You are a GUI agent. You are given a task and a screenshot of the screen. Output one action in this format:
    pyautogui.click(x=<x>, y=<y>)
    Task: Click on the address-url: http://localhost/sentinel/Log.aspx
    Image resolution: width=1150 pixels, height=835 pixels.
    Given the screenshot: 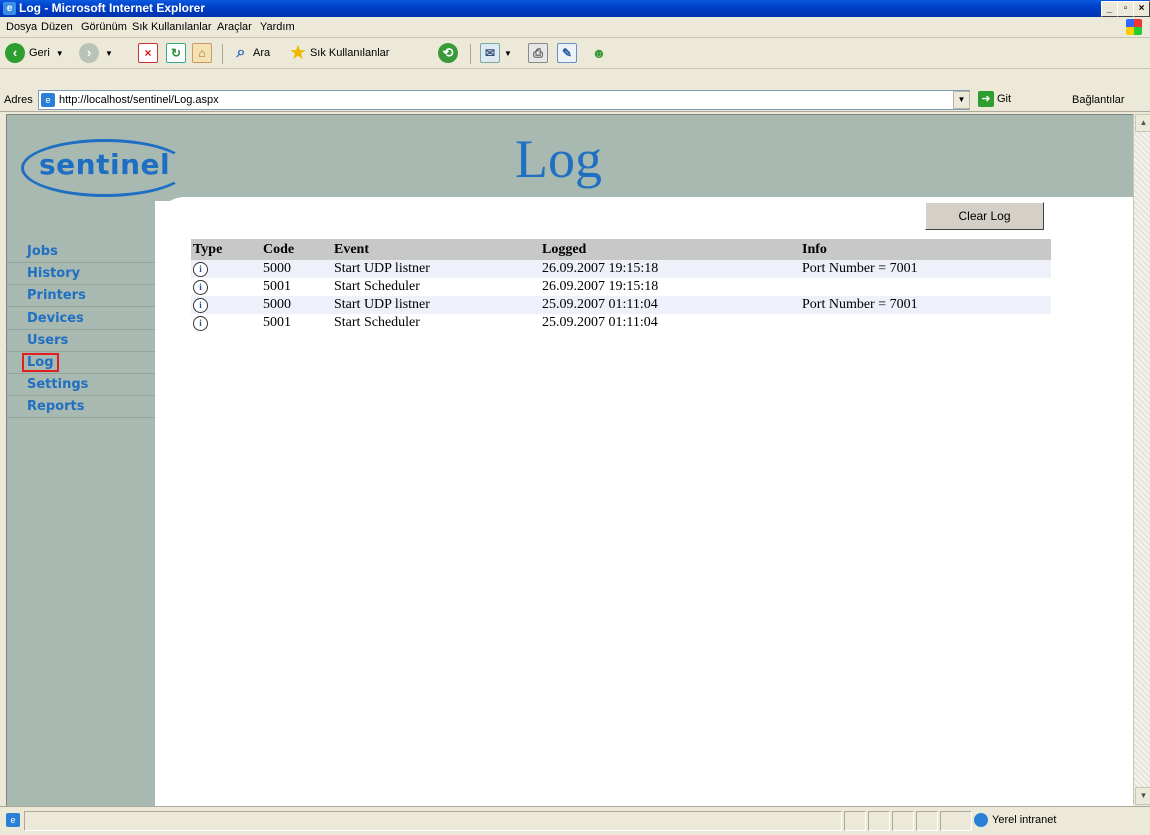 What is the action you would take?
    pyautogui.click(x=139, y=100)
    